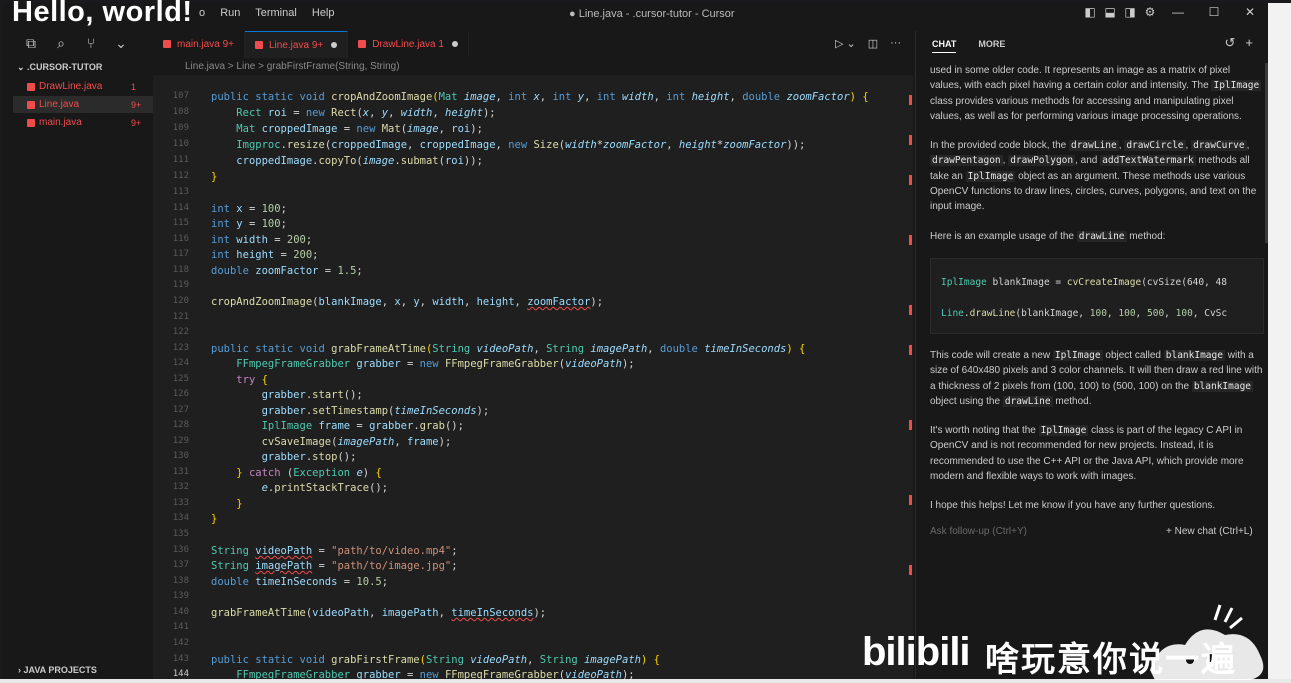 The image size is (1291, 683). What do you see at coordinates (230, 13) in the screenshot?
I see `menu-item-run: Run` at bounding box center [230, 13].